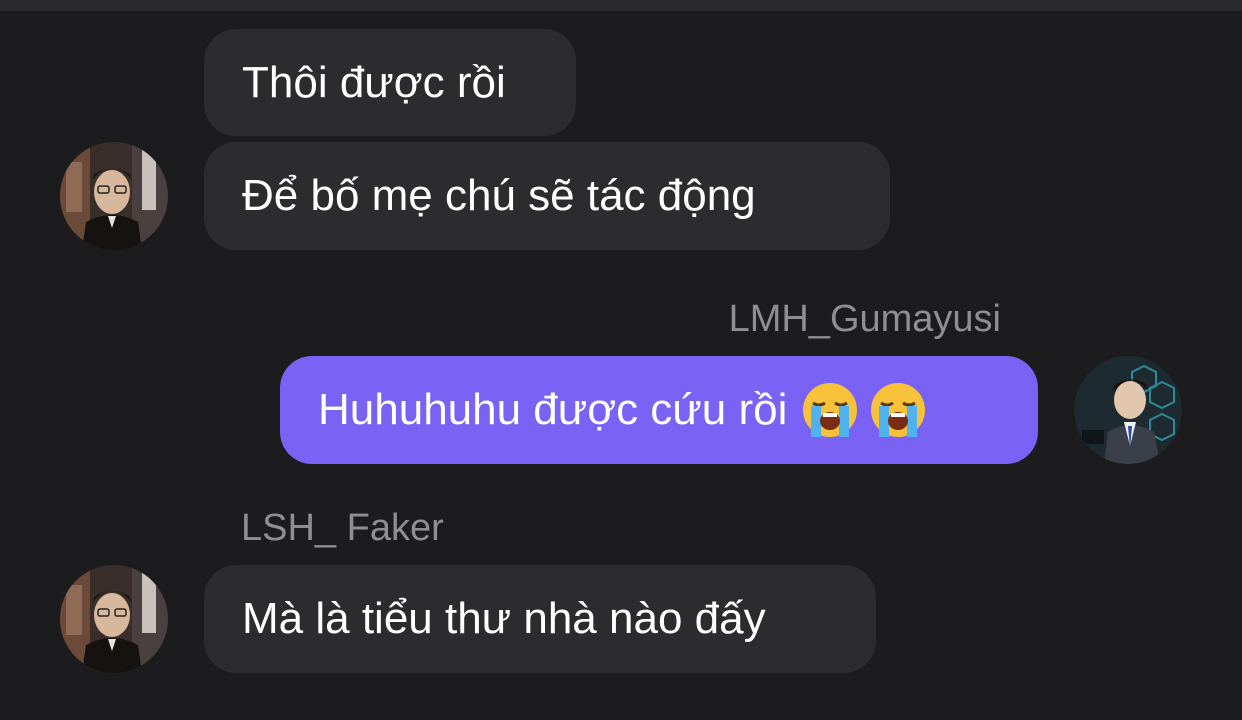  I want to click on message-text: Huhuhuhu được cứu rồi, so click(553, 409).